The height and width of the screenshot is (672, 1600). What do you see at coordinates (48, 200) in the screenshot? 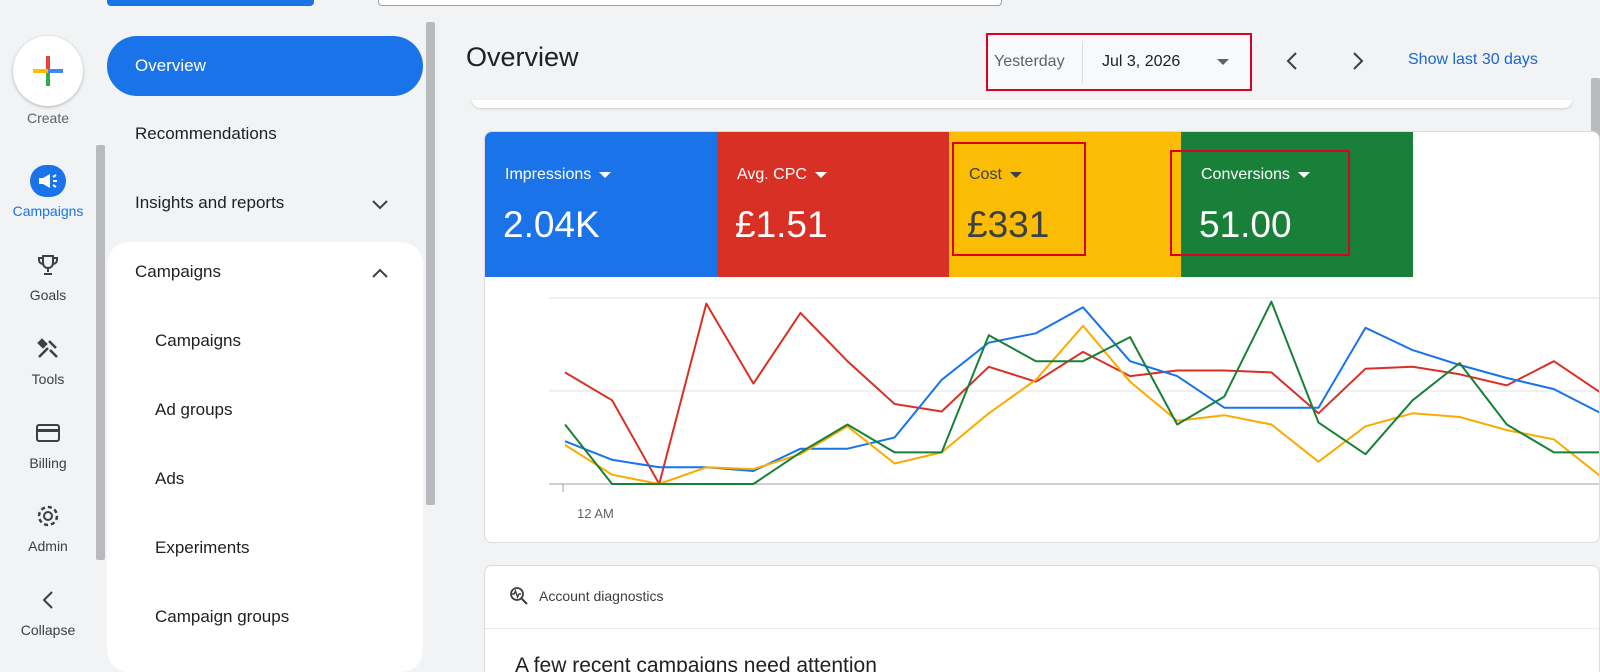
I see `rail-item-campaigns: Campaigns` at bounding box center [48, 200].